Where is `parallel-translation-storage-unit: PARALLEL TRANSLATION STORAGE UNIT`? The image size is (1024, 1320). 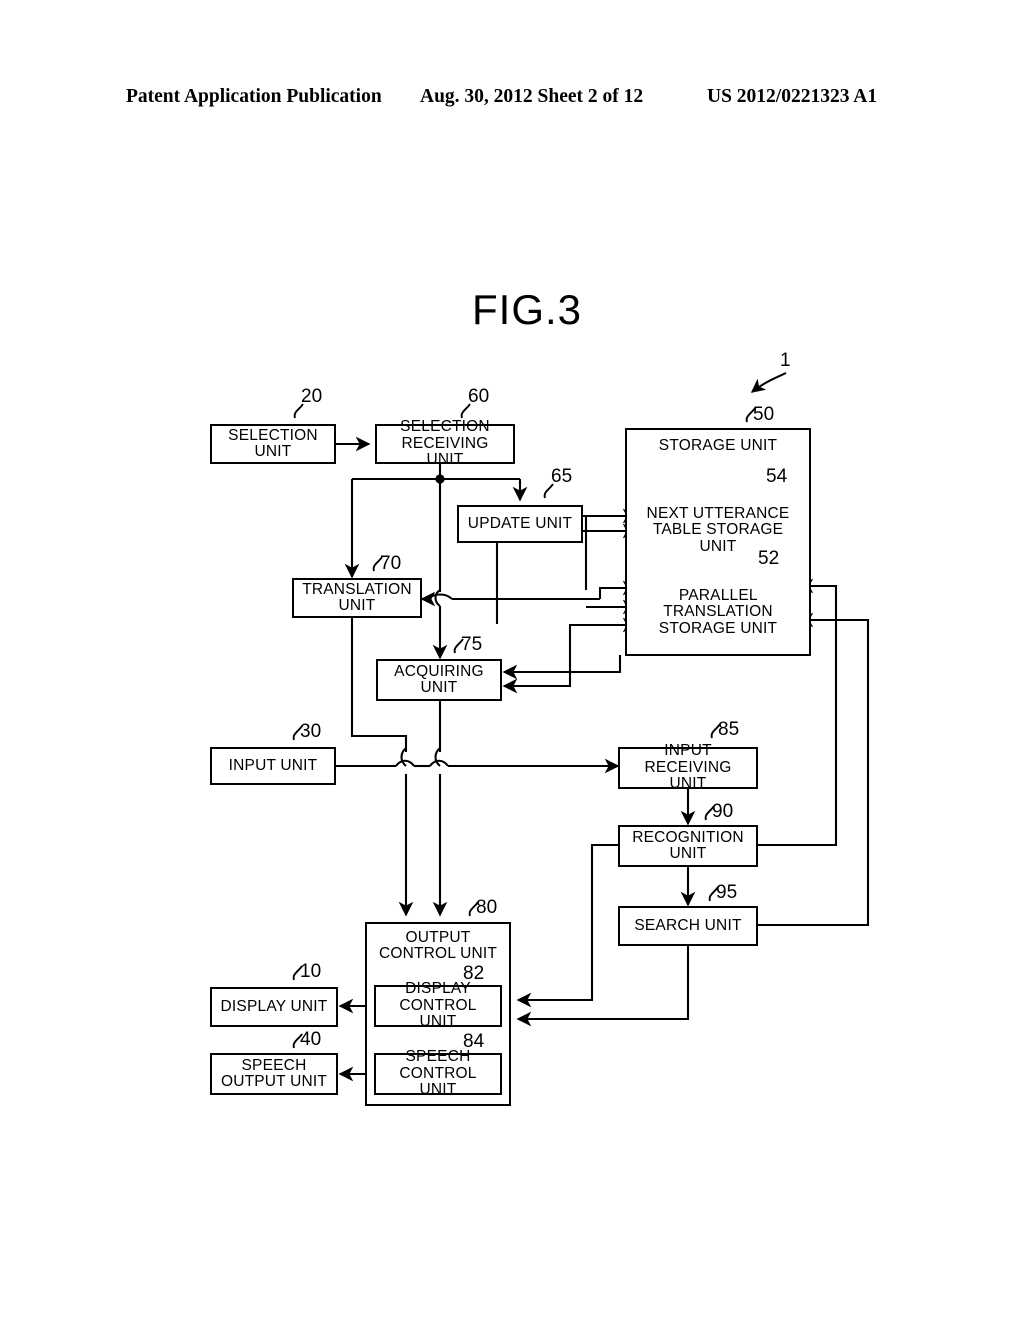 parallel-translation-storage-unit: PARALLEL TRANSLATION STORAGE UNIT is located at coordinates (718, 603).